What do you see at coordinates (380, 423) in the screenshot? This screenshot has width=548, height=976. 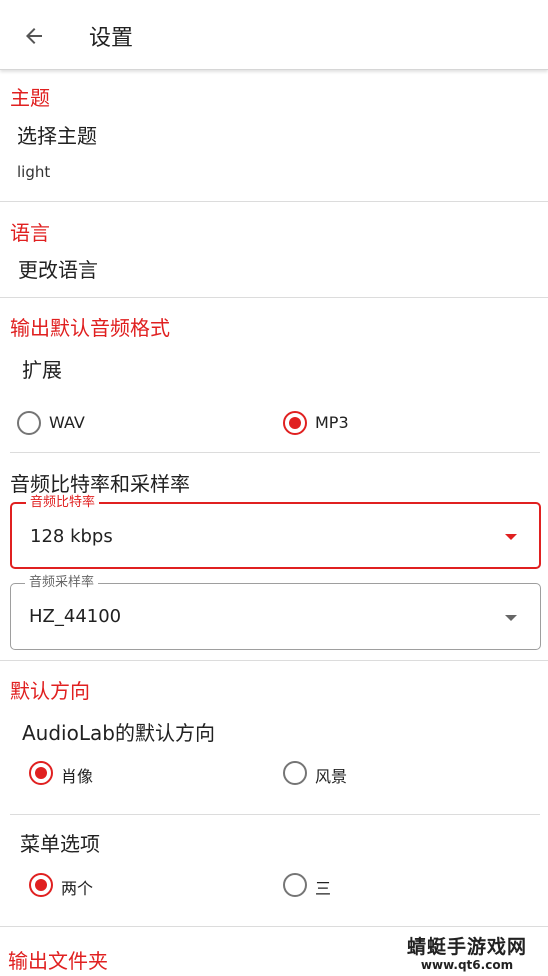 I see `radio-mp3: MP3` at bounding box center [380, 423].